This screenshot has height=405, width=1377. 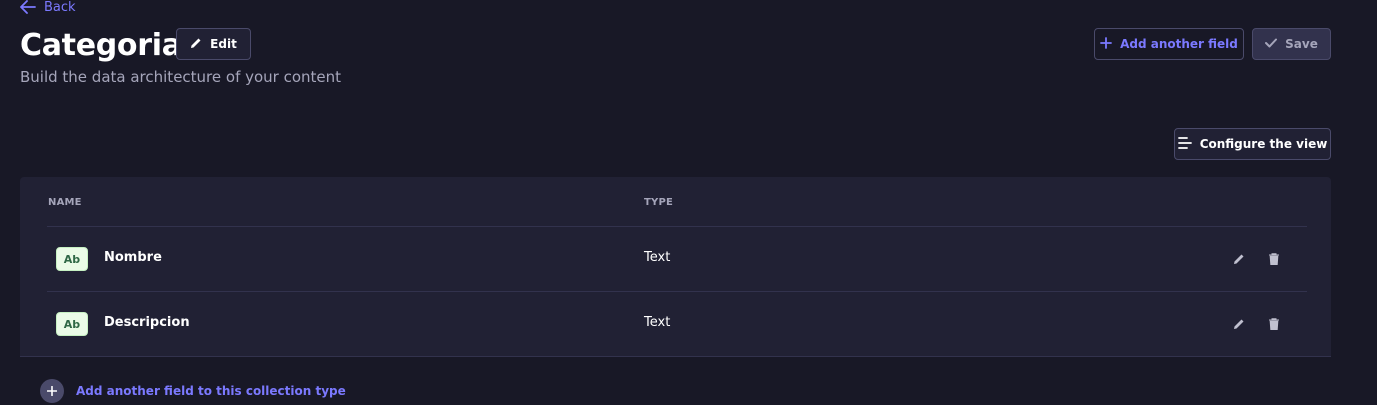 What do you see at coordinates (1179, 44) in the screenshot?
I see `add-another-field-label: Add another field` at bounding box center [1179, 44].